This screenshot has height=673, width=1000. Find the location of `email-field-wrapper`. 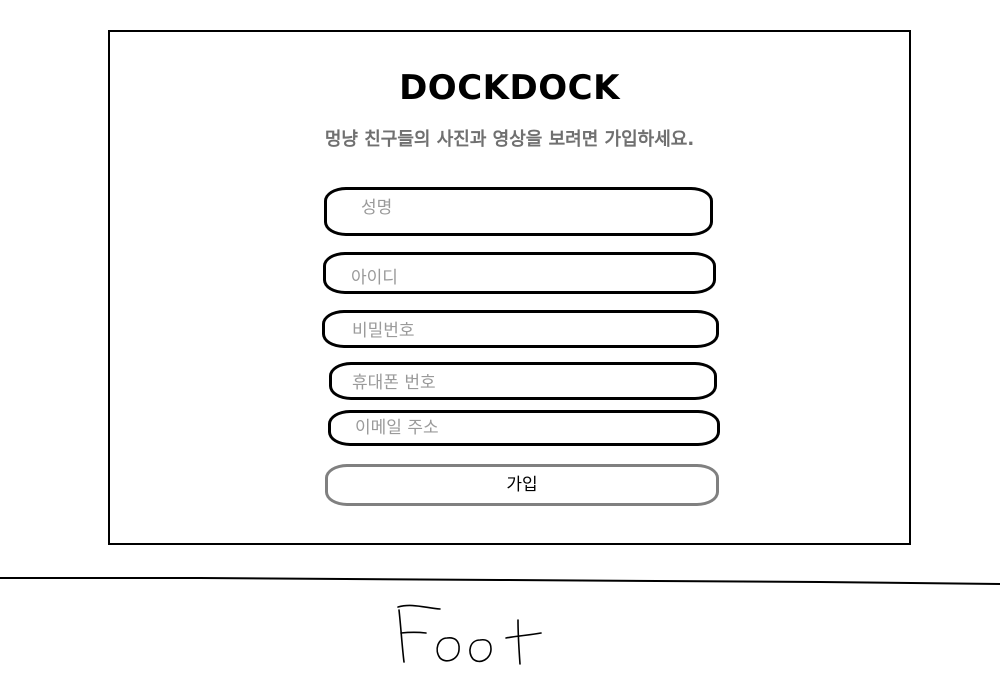

email-field-wrapper is located at coordinates (524, 428).